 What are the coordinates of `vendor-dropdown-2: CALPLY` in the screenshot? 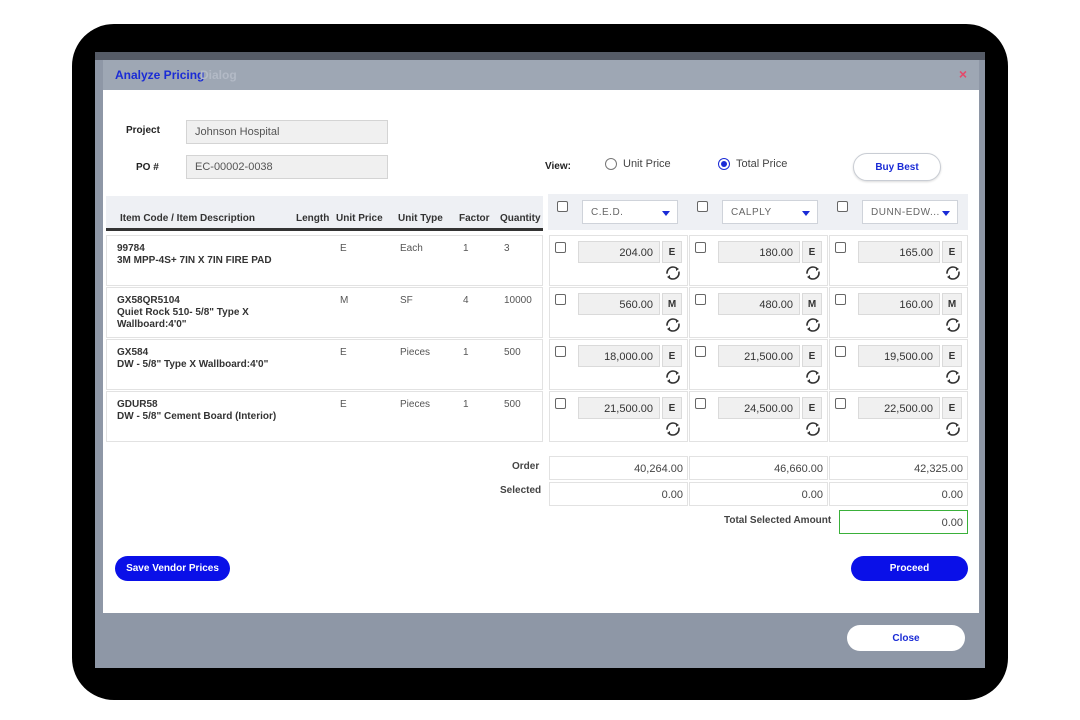 It's located at (770, 212).